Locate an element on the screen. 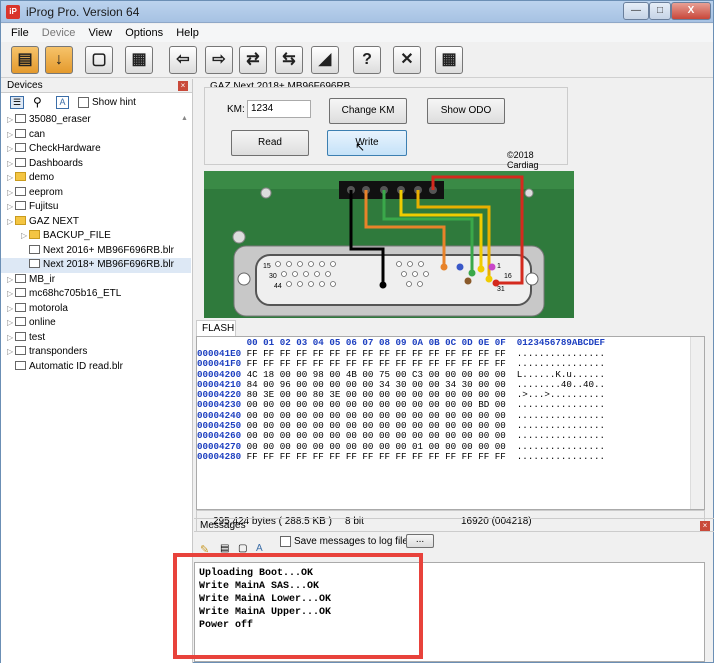 This screenshot has width=714, height=663. tree-item-label: motorola is located at coordinates (48, 308).